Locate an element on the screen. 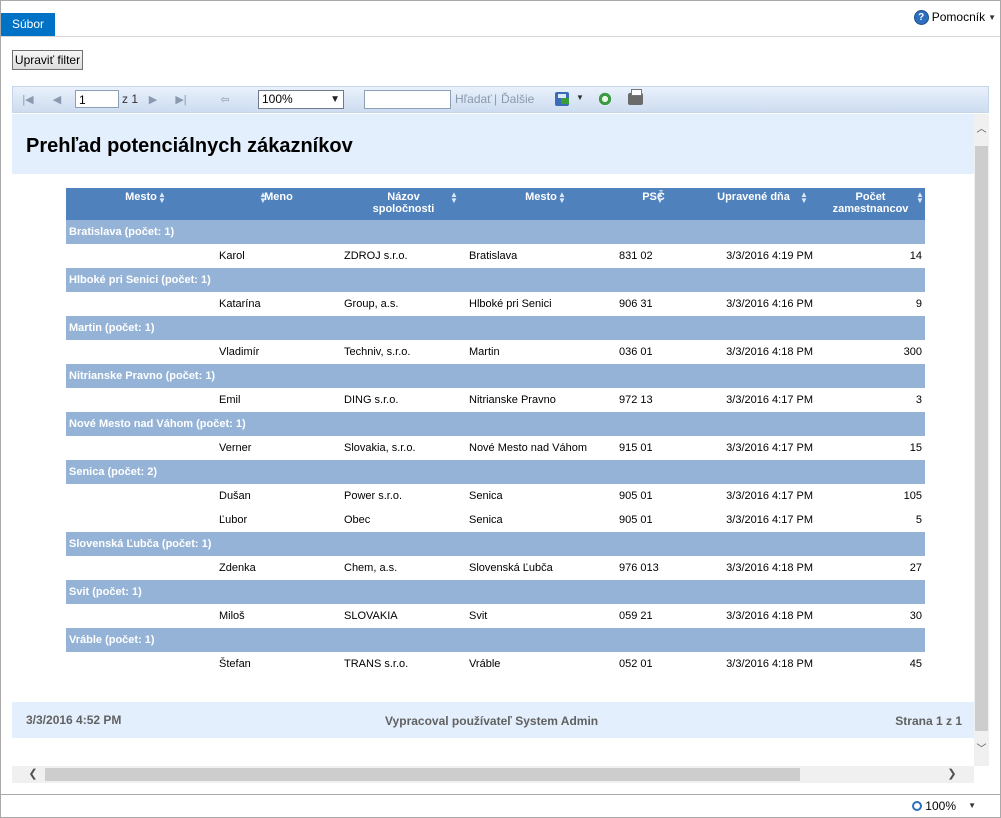 The height and width of the screenshot is (818, 1001). column-header: Počet zamestnancov ▲ ▼ is located at coordinates (870, 204).